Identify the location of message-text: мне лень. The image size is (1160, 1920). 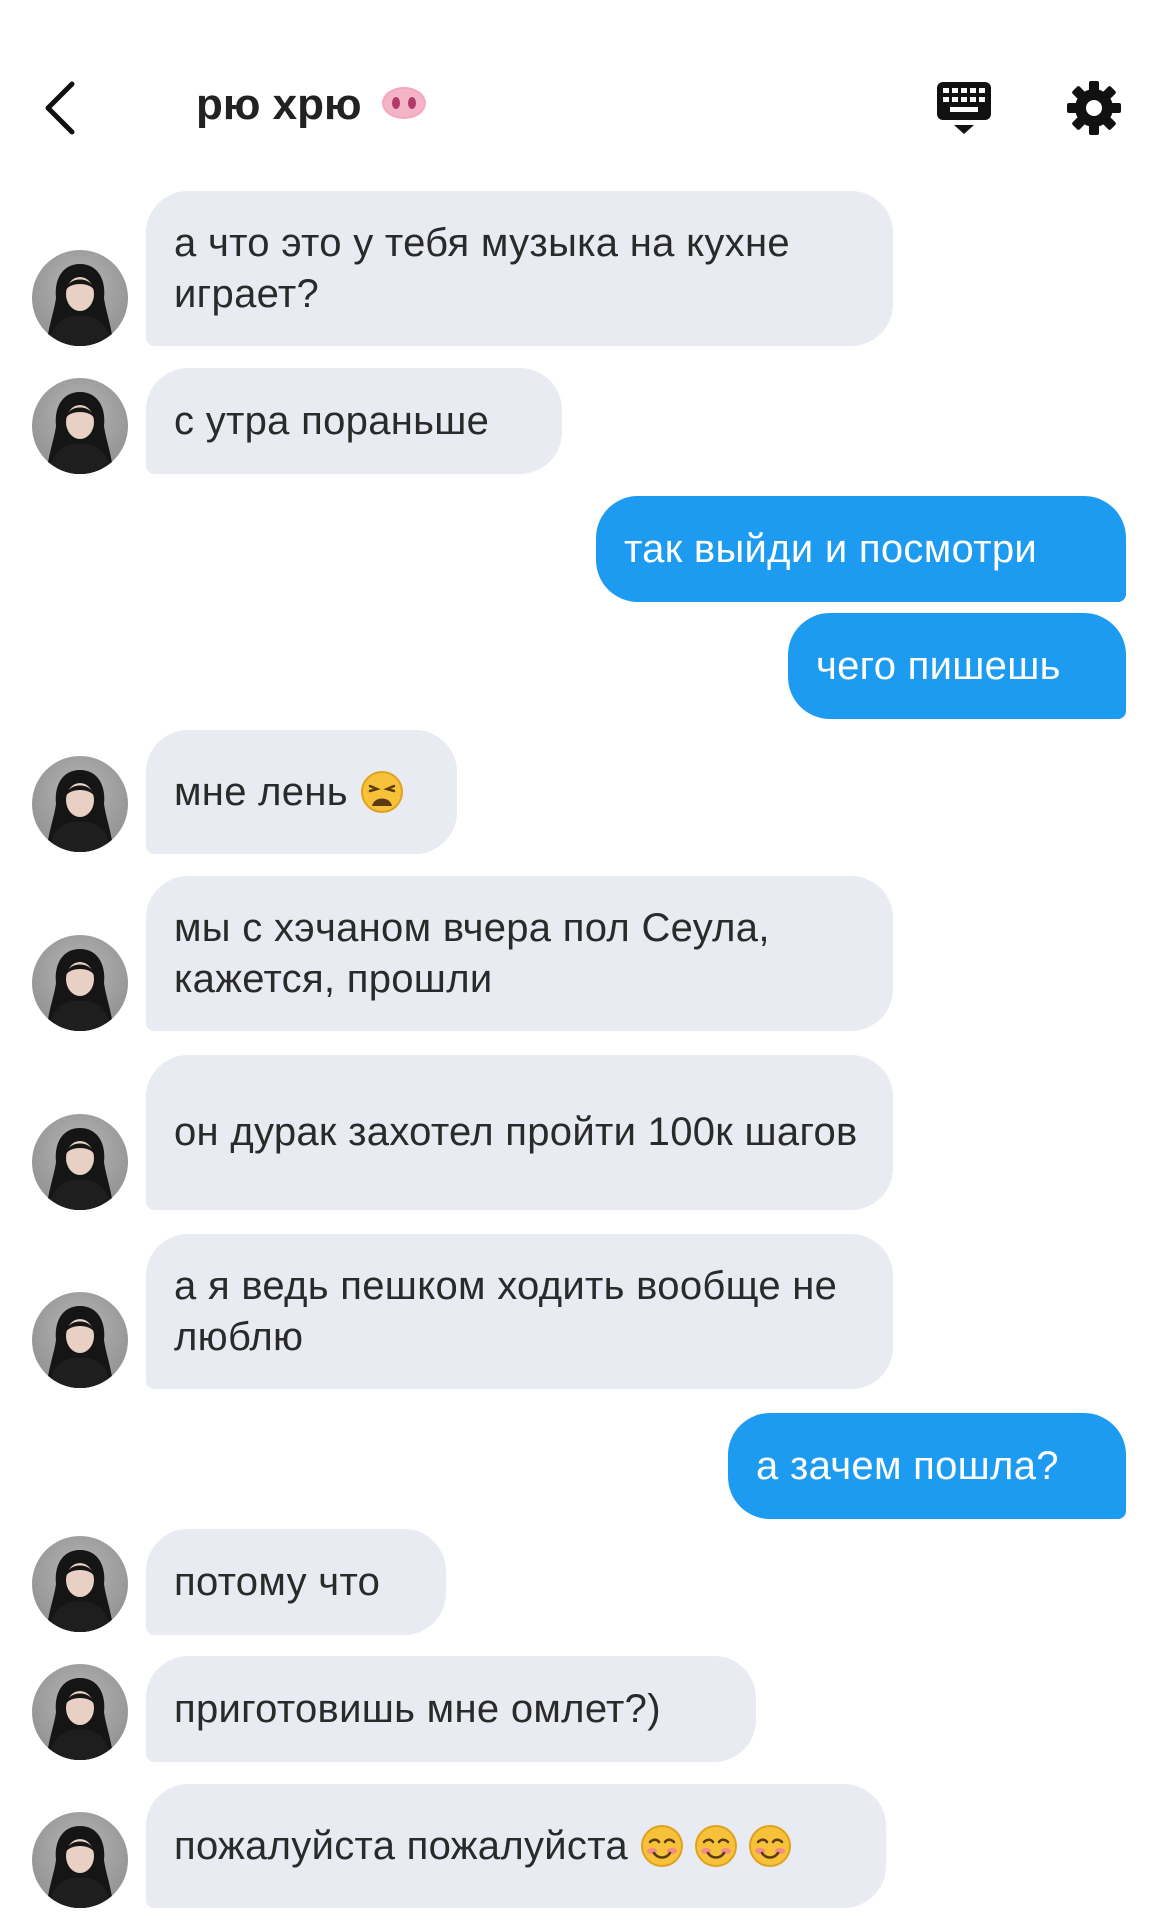
(261, 791).